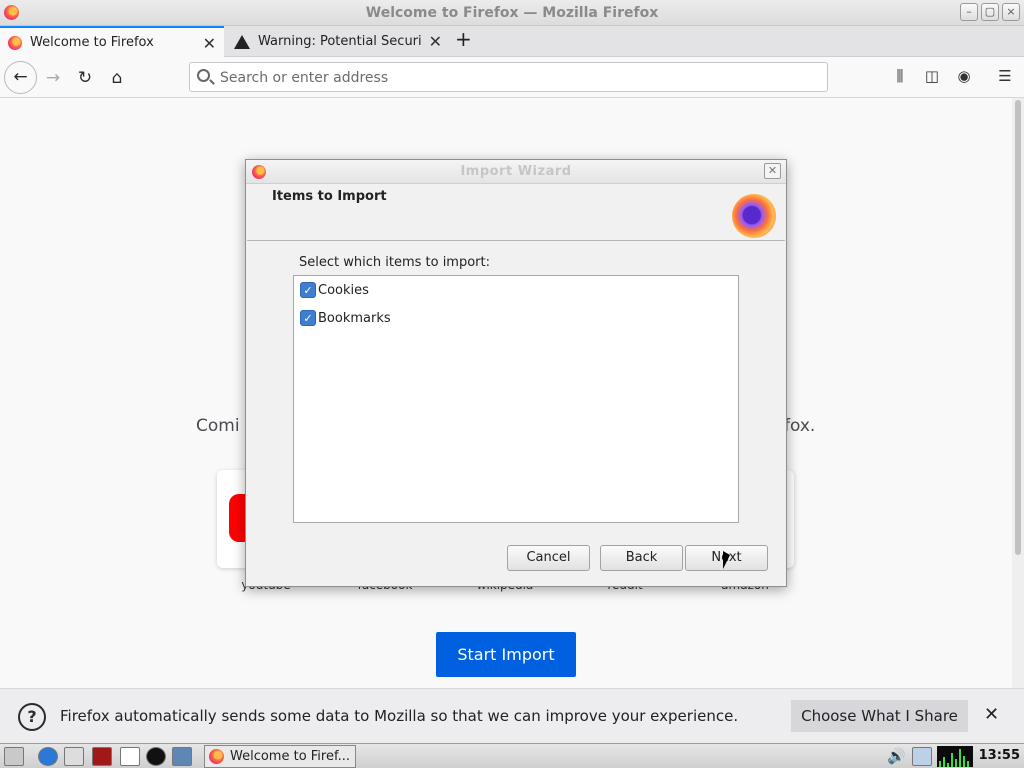  I want to click on tab-warning: Warning: Potential Securi ✕, so click(338, 41).